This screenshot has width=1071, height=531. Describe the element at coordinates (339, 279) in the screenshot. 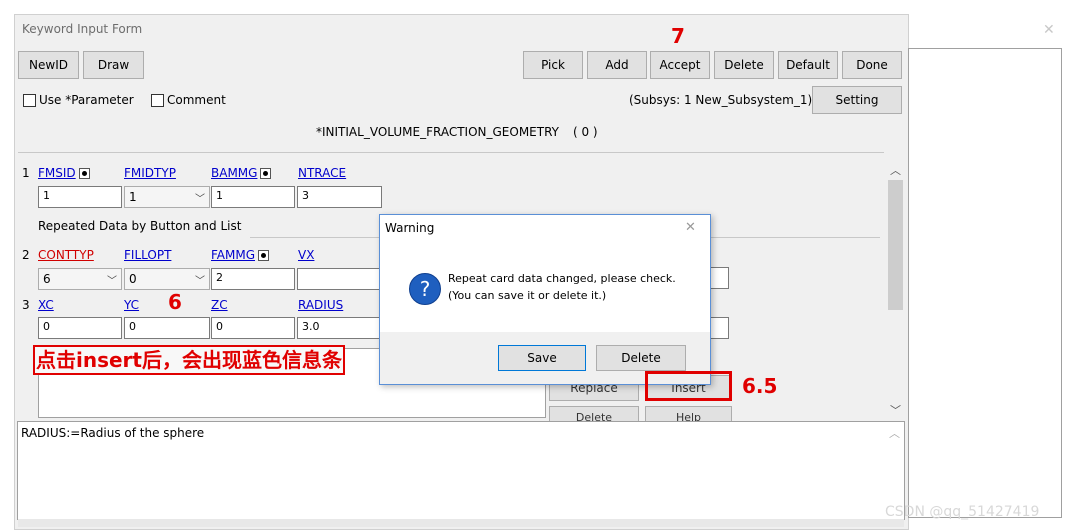

I see `vx-input` at that location.